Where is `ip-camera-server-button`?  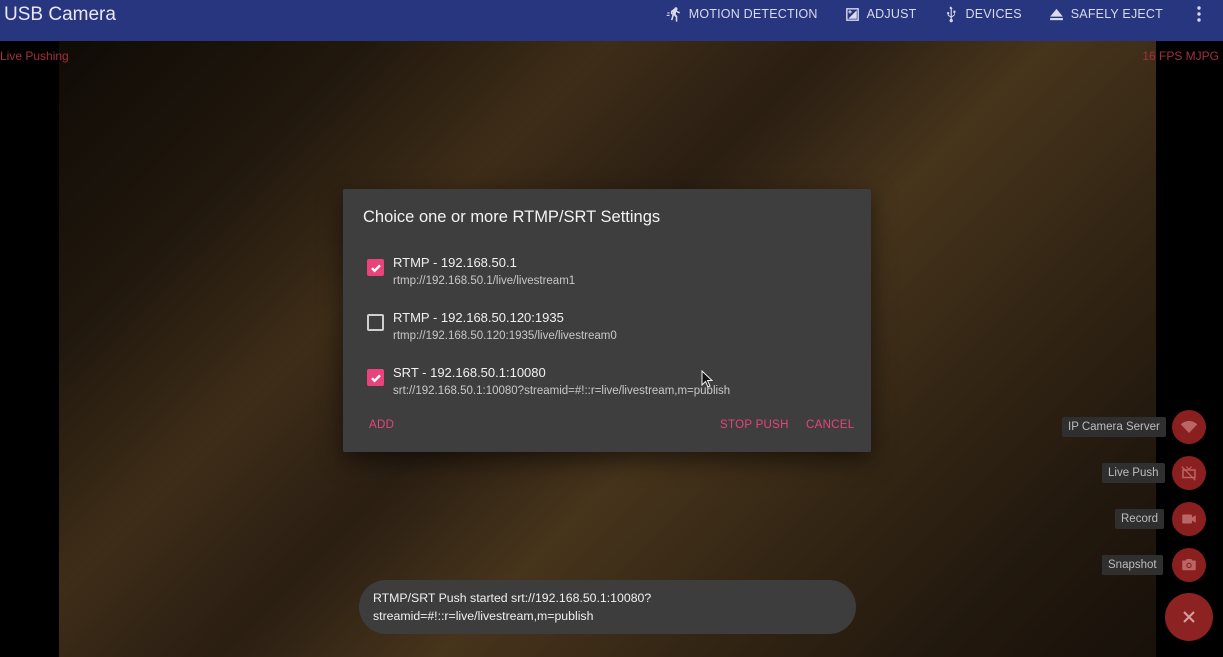 ip-camera-server-button is located at coordinates (1189, 427).